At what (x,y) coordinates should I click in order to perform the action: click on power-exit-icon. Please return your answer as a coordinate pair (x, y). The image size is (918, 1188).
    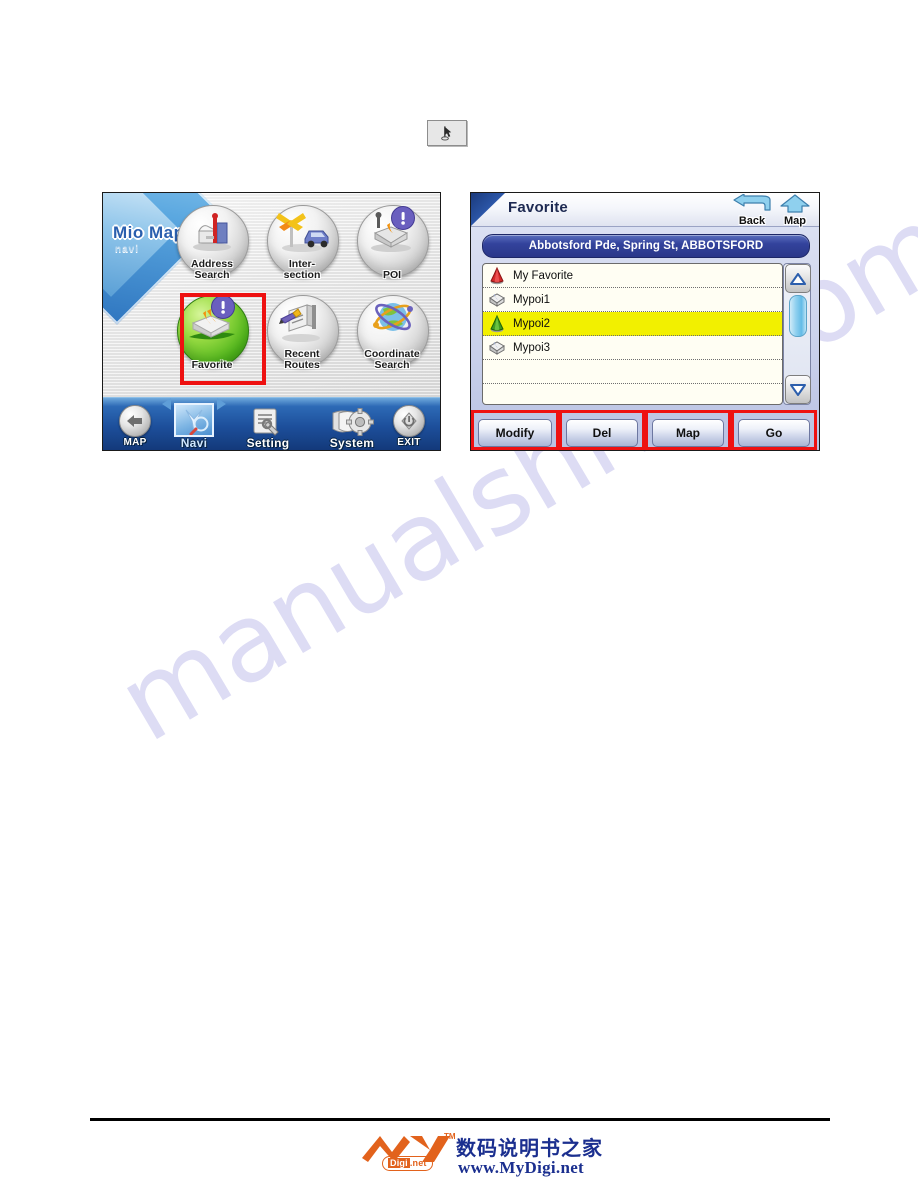
    Looking at the image, I should click on (409, 421).